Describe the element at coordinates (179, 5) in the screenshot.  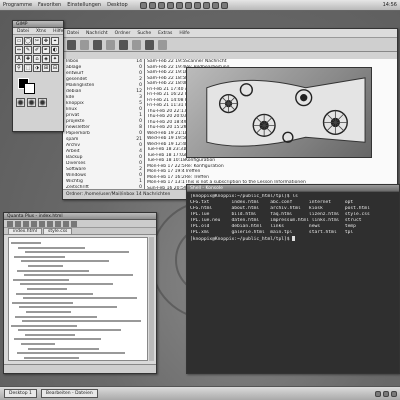
I see `filemanager-launcher-icon` at that location.